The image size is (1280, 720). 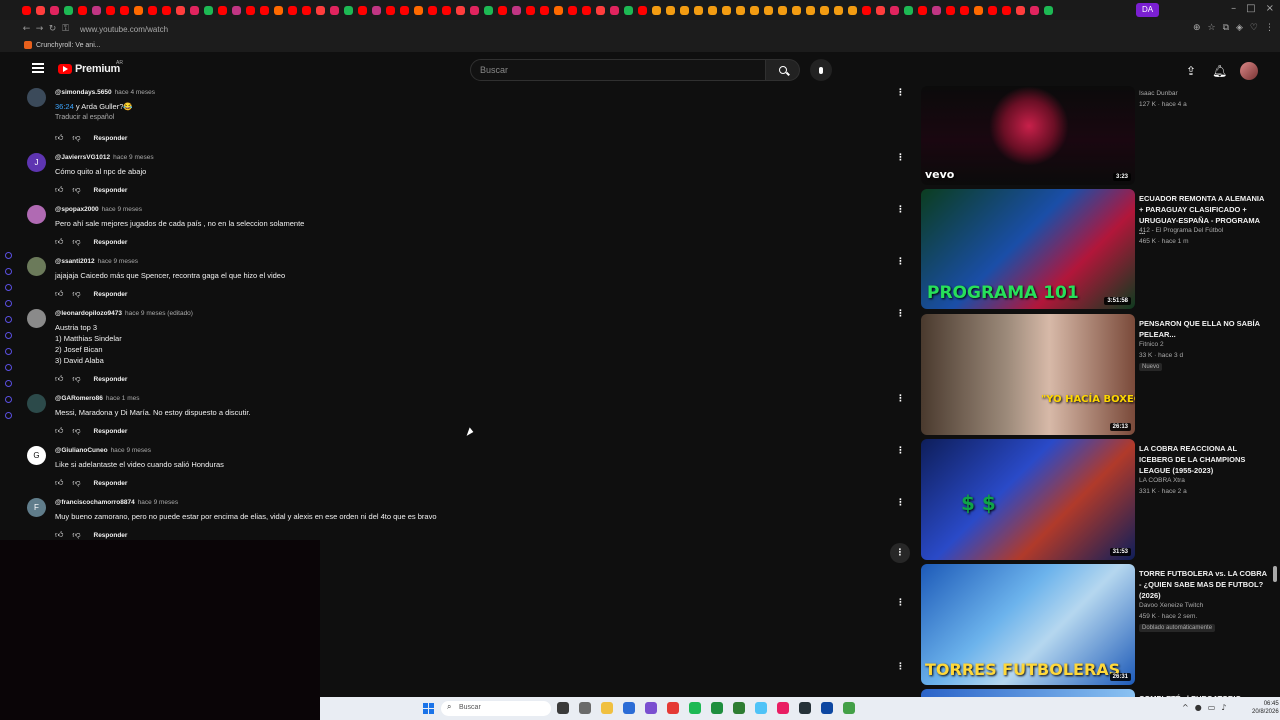 I want to click on bell-icon: 🔔︎, so click(x=1219, y=71).